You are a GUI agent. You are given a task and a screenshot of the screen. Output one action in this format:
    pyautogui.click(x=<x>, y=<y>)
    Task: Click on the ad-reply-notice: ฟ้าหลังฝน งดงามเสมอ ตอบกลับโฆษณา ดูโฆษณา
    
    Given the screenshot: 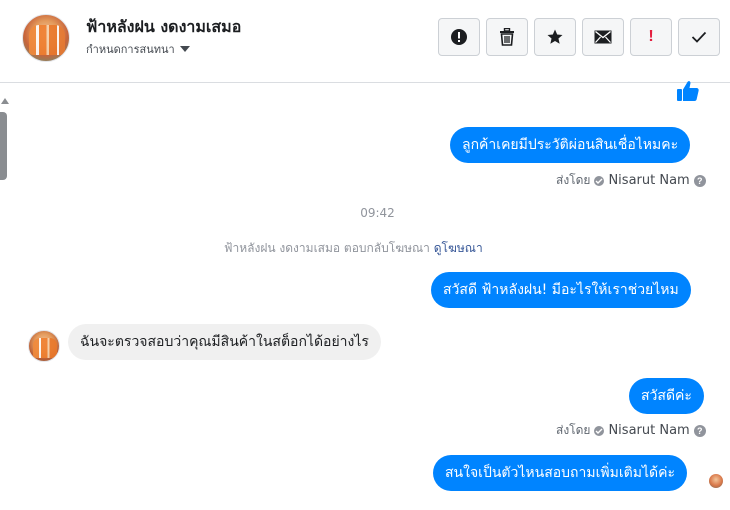 What is the action you would take?
    pyautogui.click(x=353, y=248)
    